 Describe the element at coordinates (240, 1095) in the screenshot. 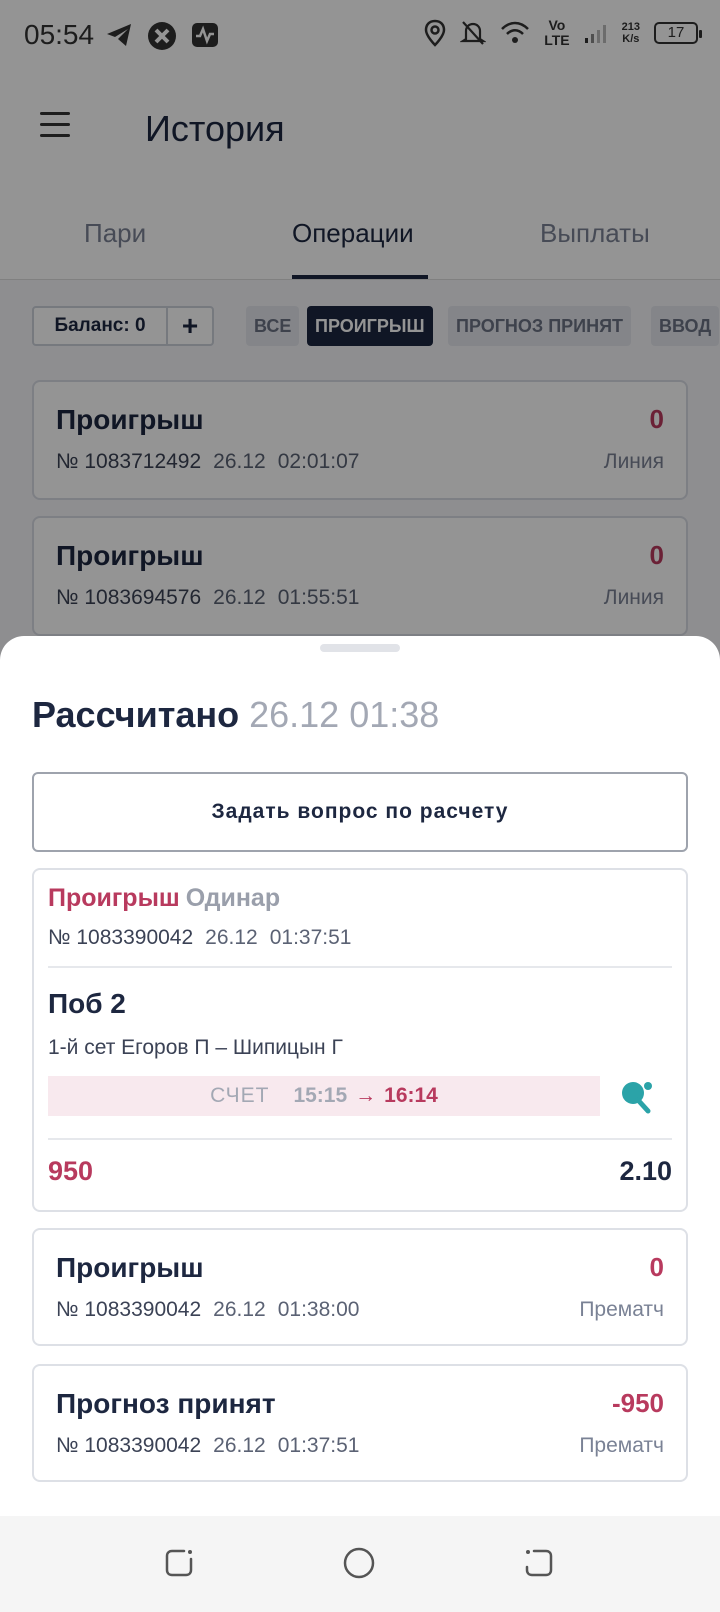

I see `score-label: СЧЕТ` at that location.